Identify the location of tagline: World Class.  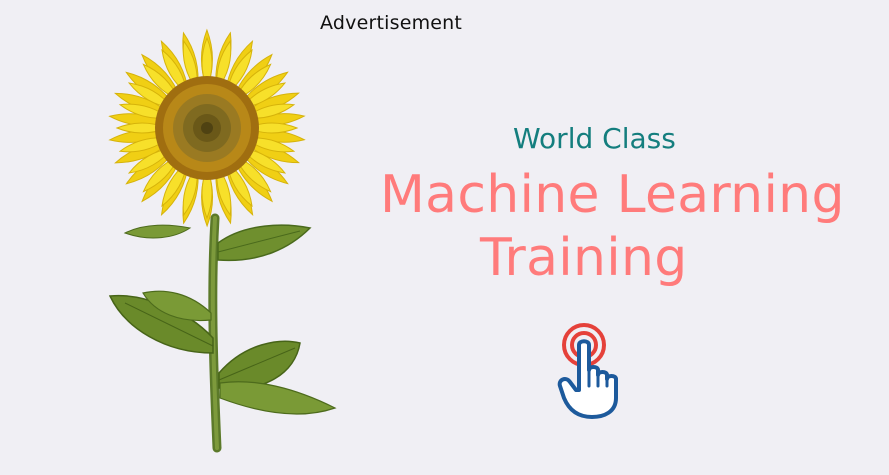
(594, 138).